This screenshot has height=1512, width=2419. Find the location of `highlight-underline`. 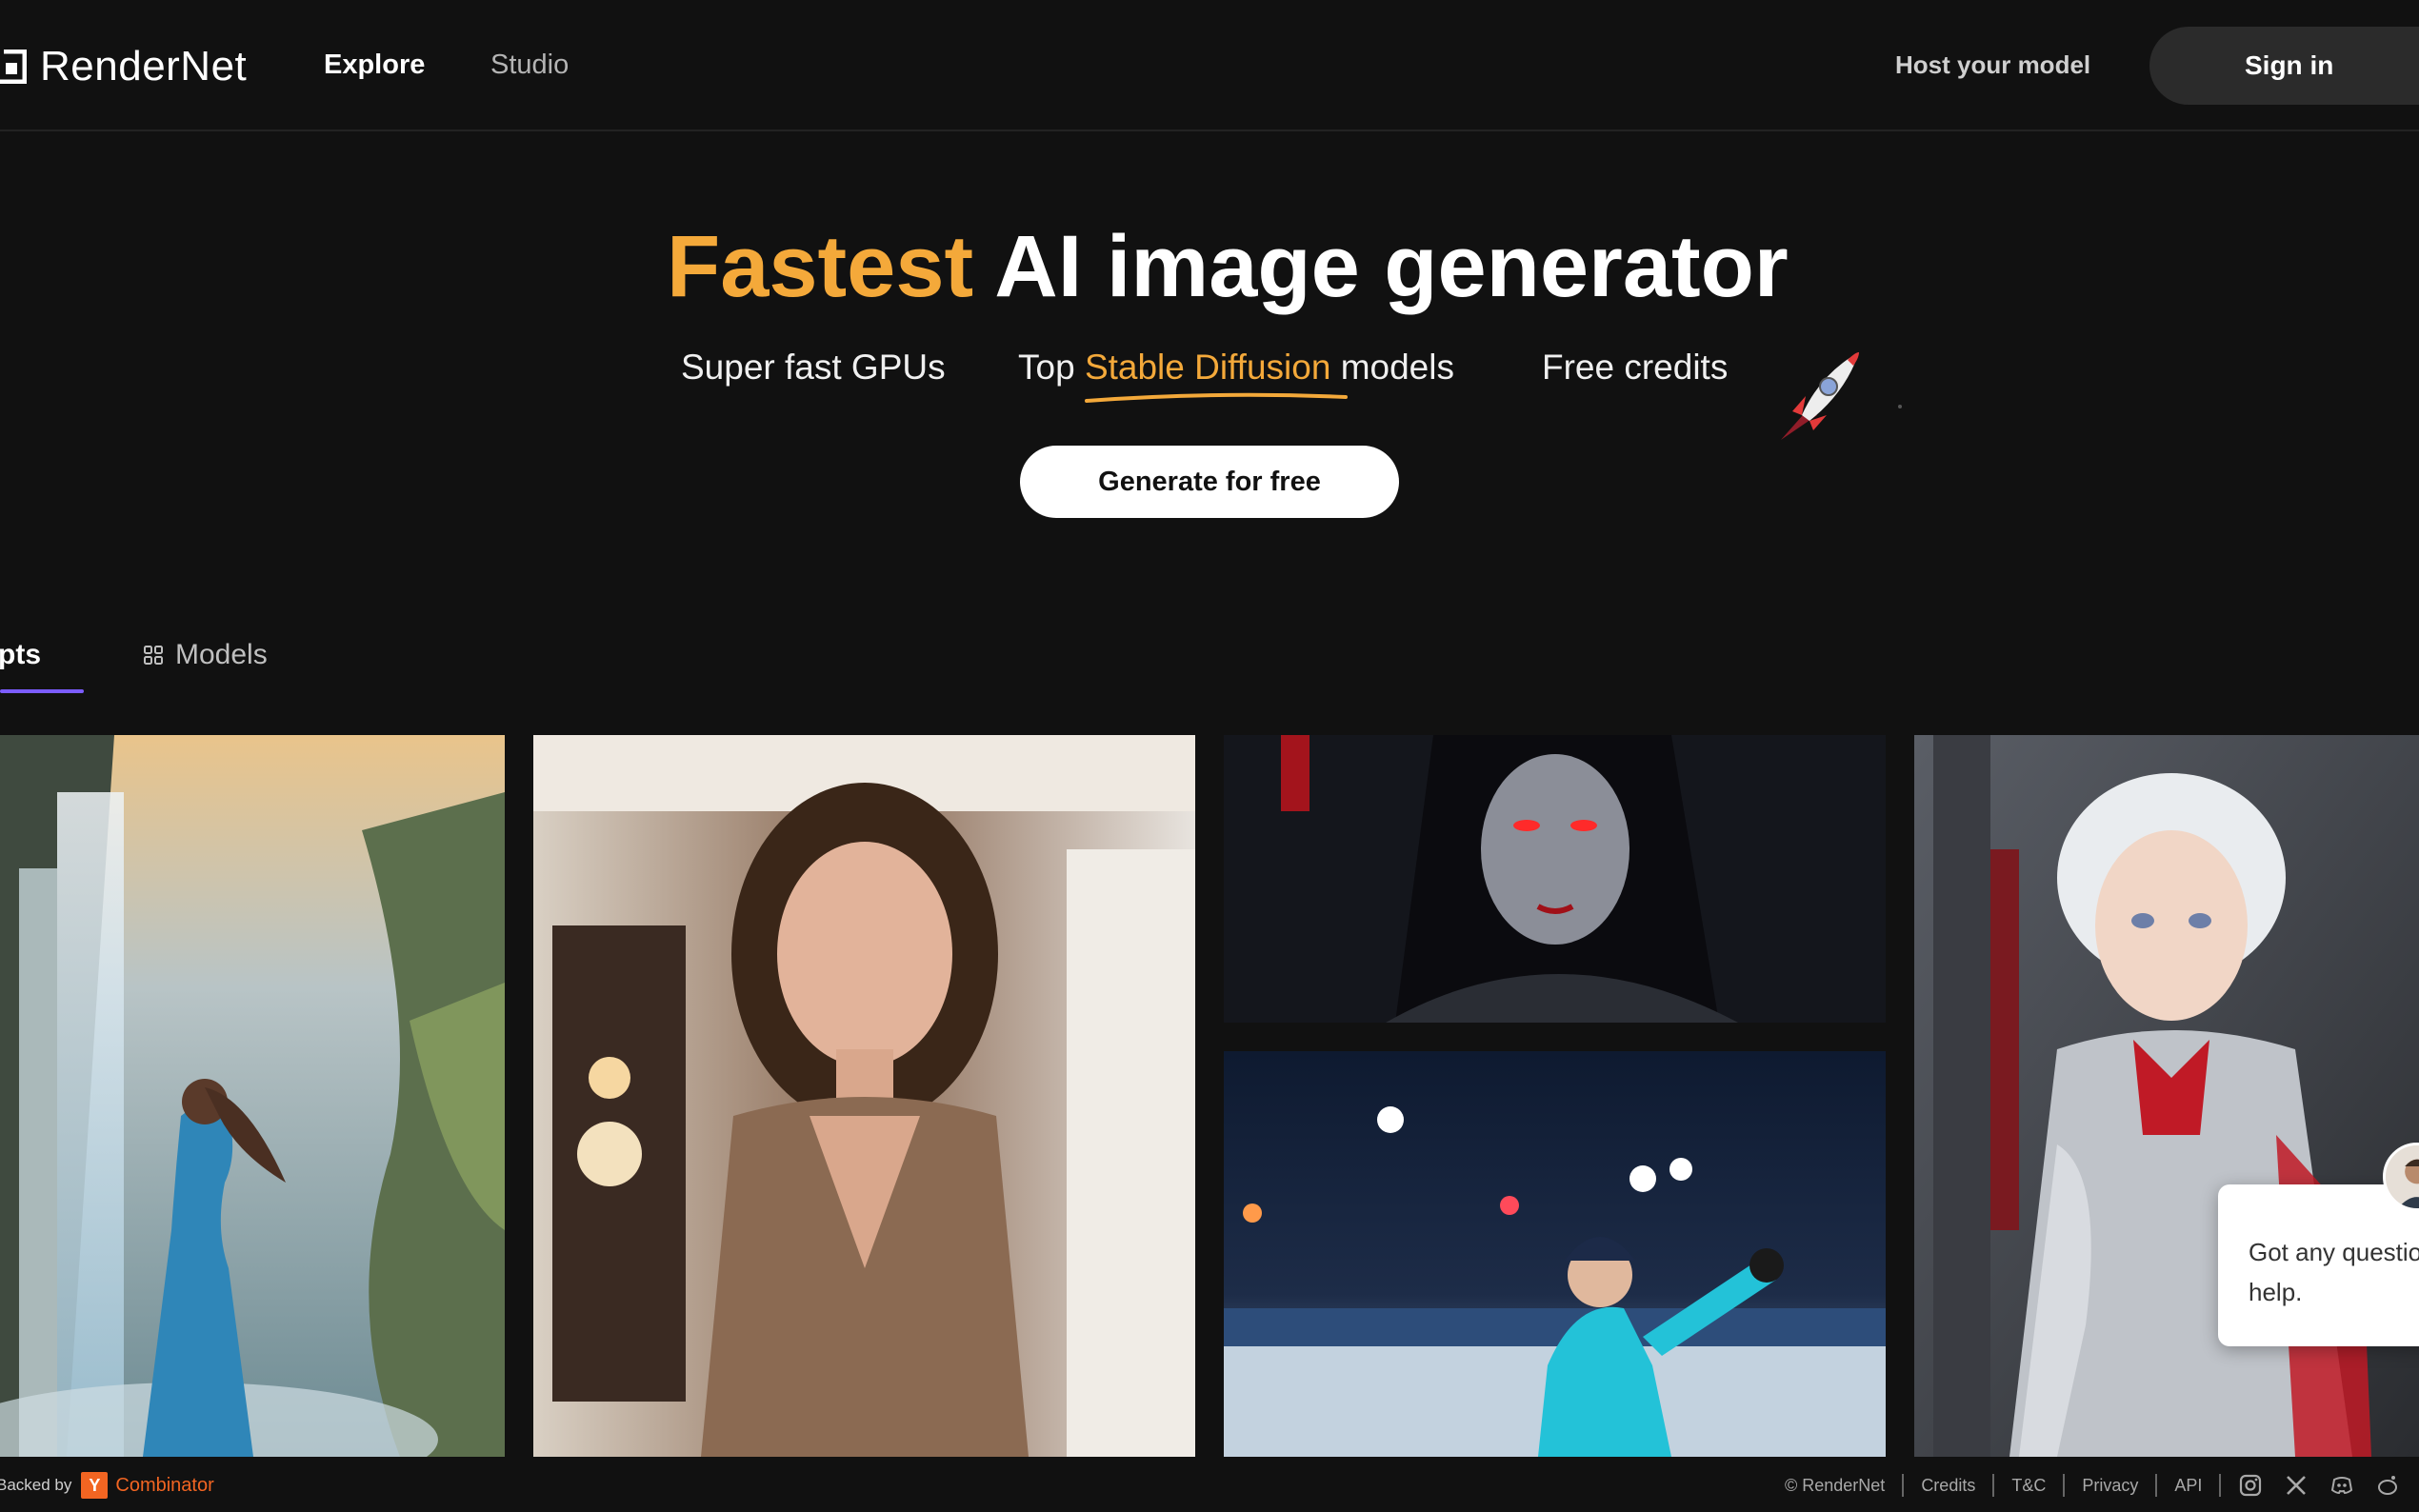

highlight-underline is located at coordinates (1216, 397).